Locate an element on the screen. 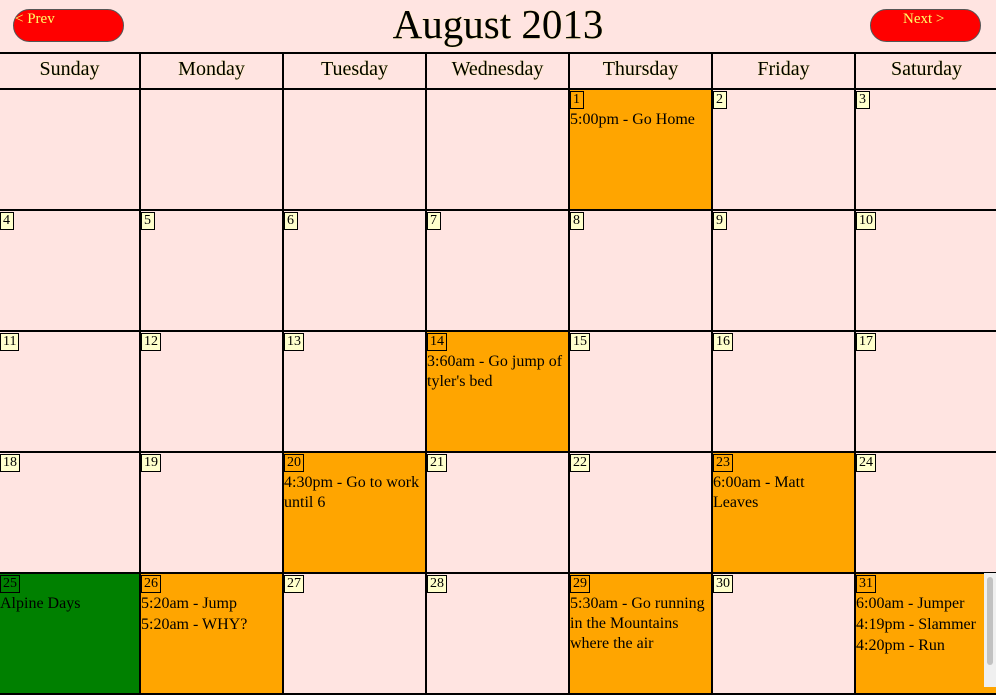 This screenshot has width=996, height=695. day-cell: 26 5:20am - Jump 5:20am - WHY? is located at coordinates (212, 634).